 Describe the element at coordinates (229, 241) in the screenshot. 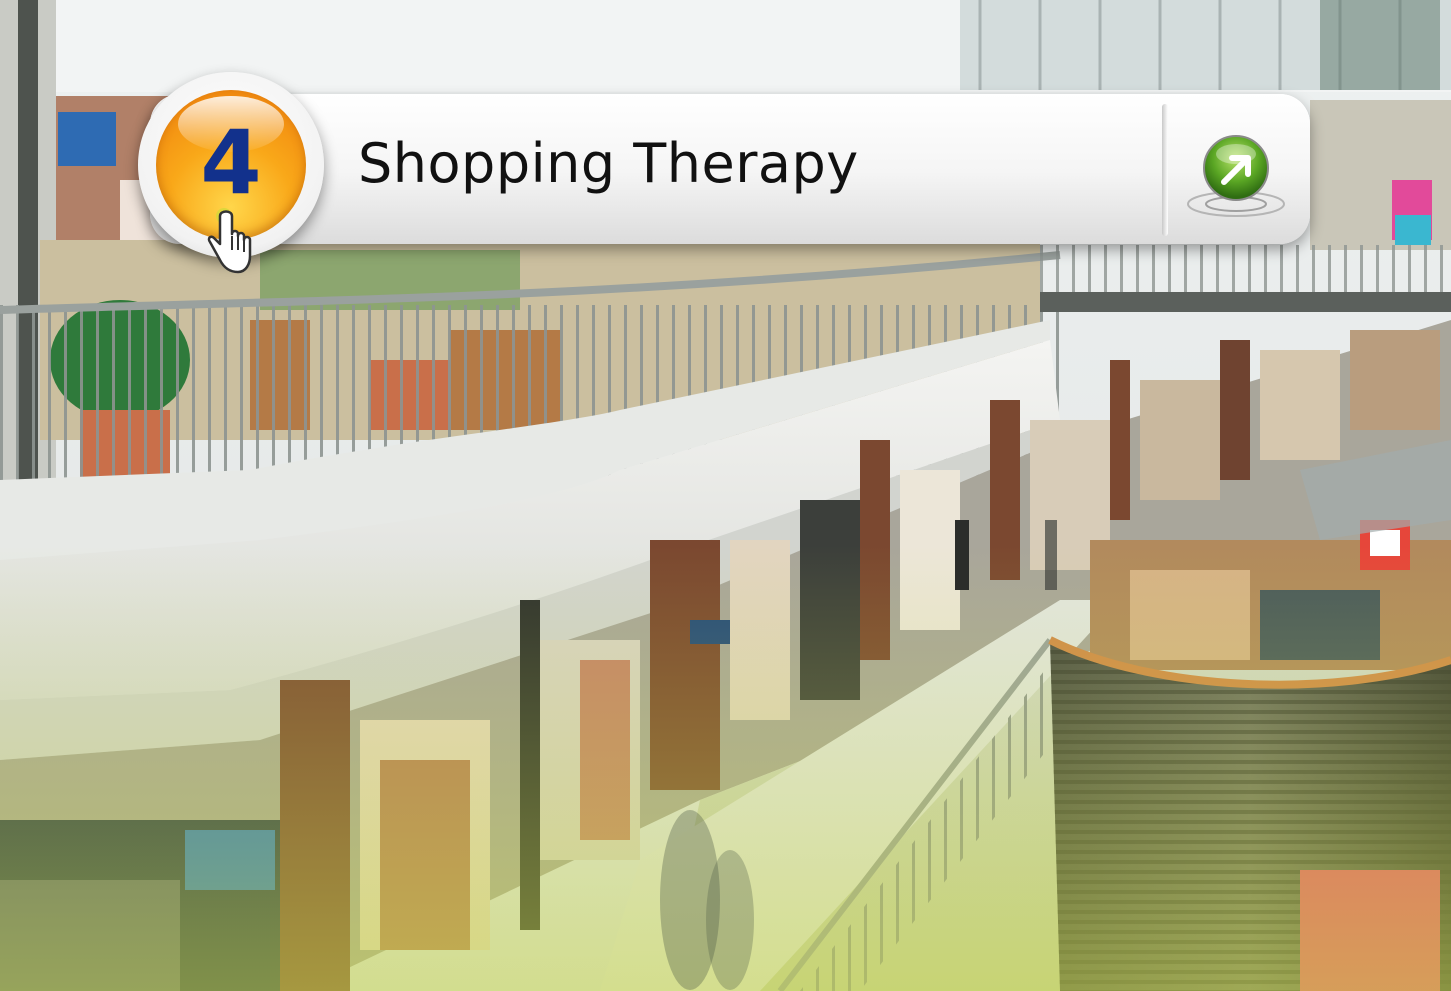

I see `hand-pointer-icon` at that location.